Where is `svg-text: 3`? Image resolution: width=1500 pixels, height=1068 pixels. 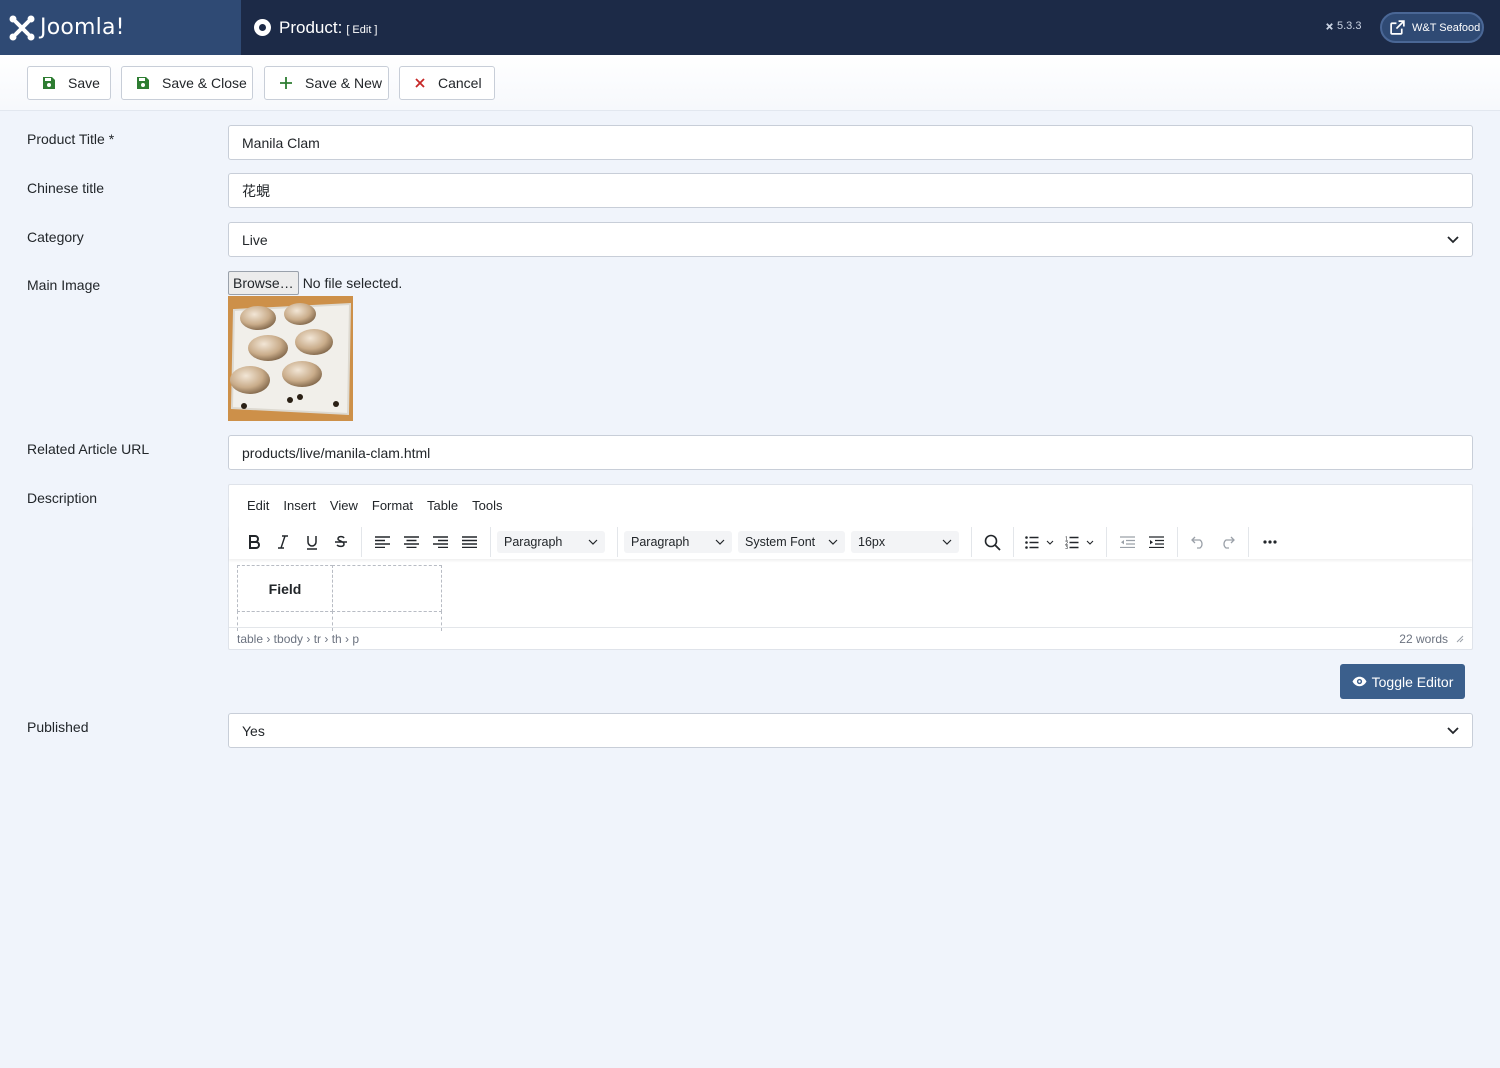 svg-text: 3 is located at coordinates (1066, 547).